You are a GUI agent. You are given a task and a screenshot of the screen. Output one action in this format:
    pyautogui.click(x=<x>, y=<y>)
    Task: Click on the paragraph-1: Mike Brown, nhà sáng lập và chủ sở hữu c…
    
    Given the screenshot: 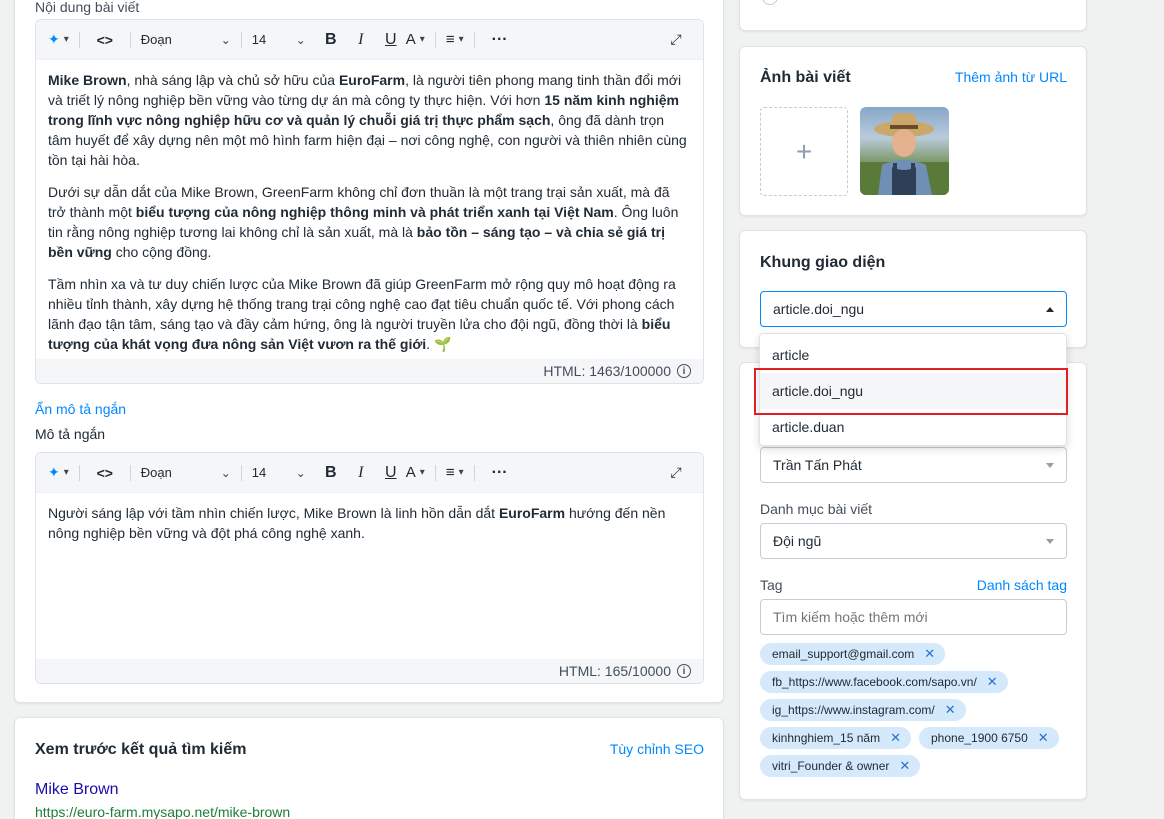 What is the action you would take?
    pyautogui.click(x=367, y=120)
    